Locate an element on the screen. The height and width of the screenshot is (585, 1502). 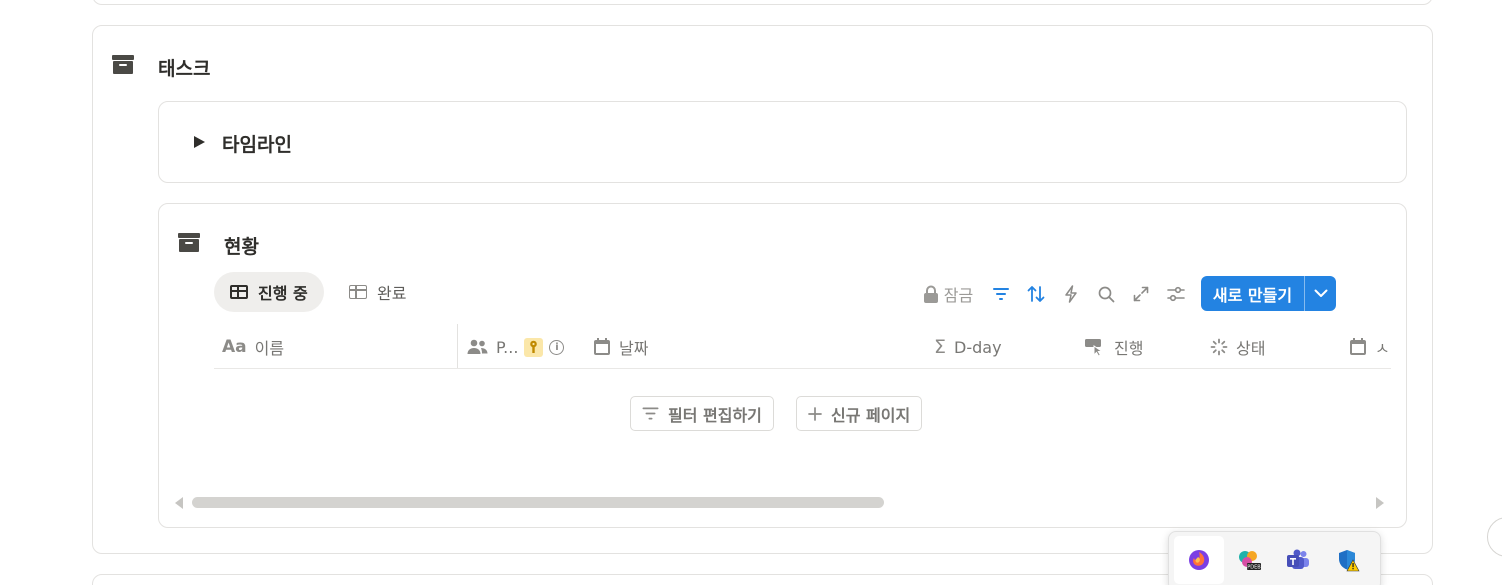
rollup-icon is located at coordinates (1095, 347).